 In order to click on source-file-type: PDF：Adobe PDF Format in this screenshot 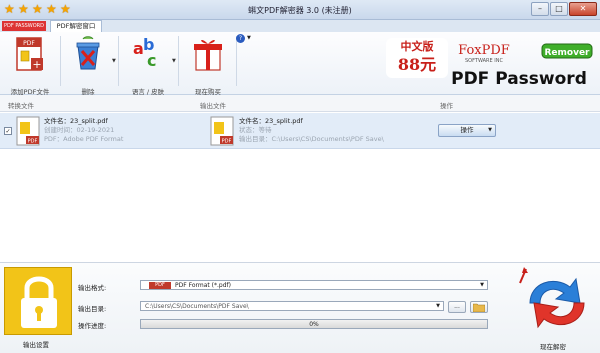, I will do `click(84, 139)`.